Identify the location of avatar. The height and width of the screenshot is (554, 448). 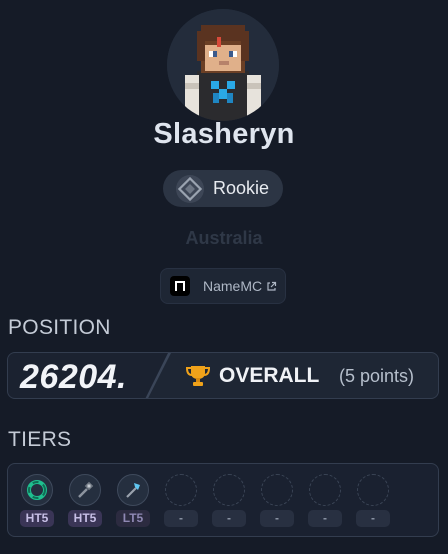
(223, 65).